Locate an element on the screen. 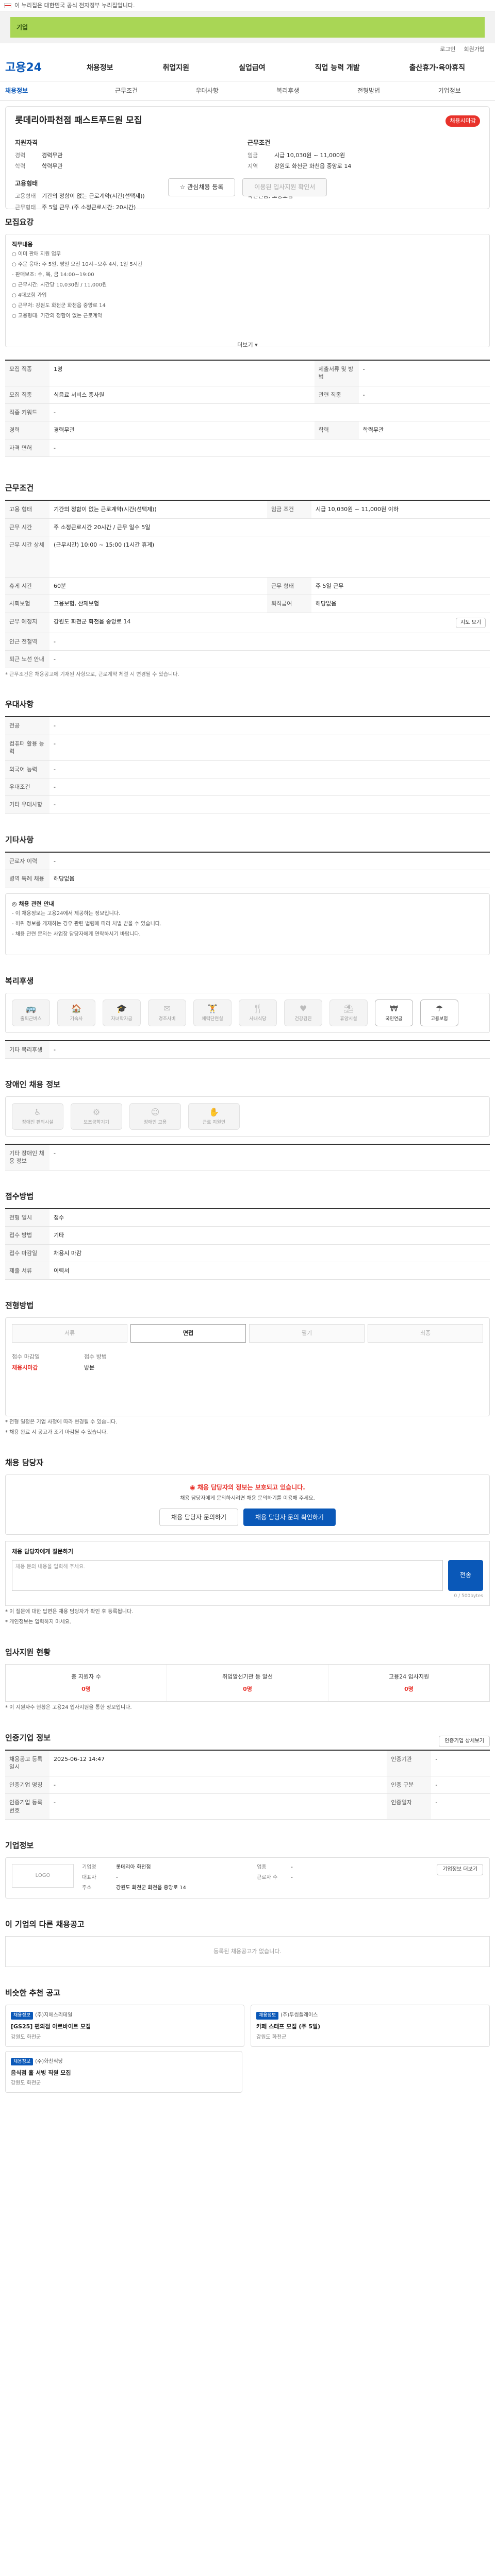 The height and width of the screenshot is (2576, 495). tab-condition: 근무조건 is located at coordinates (126, 91).